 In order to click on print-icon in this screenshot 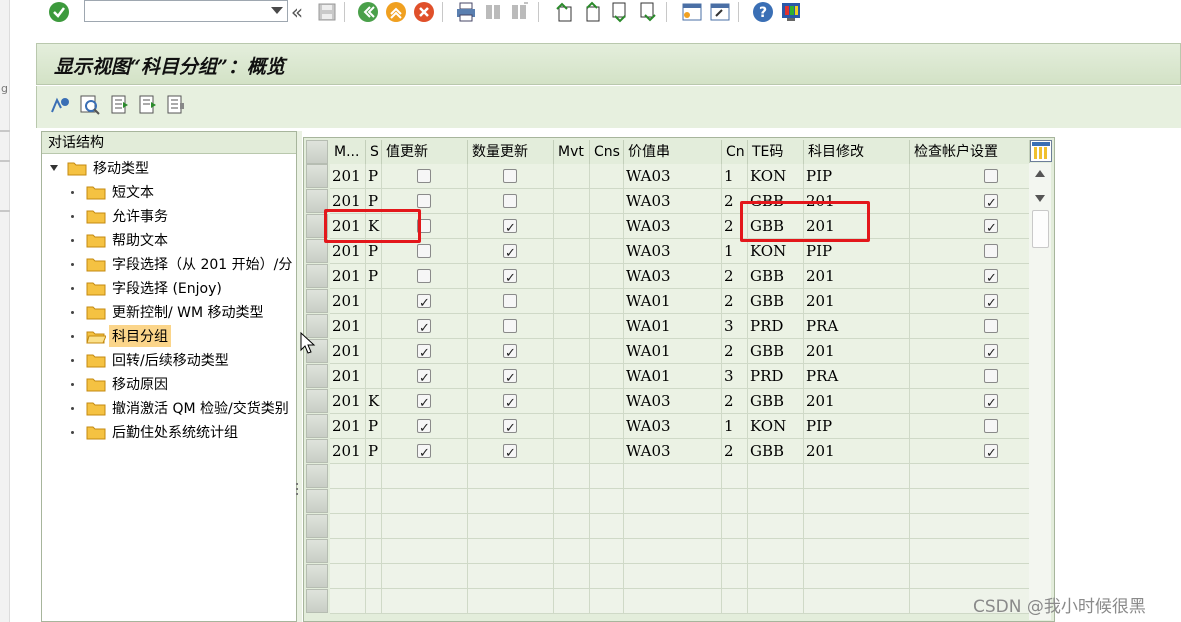, I will do `click(466, 12)`.